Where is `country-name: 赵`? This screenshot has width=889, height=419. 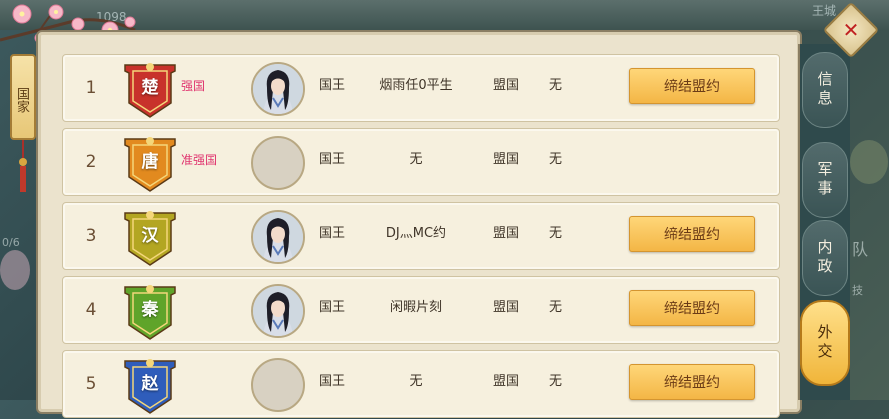 country-name: 赵 is located at coordinates (150, 384).